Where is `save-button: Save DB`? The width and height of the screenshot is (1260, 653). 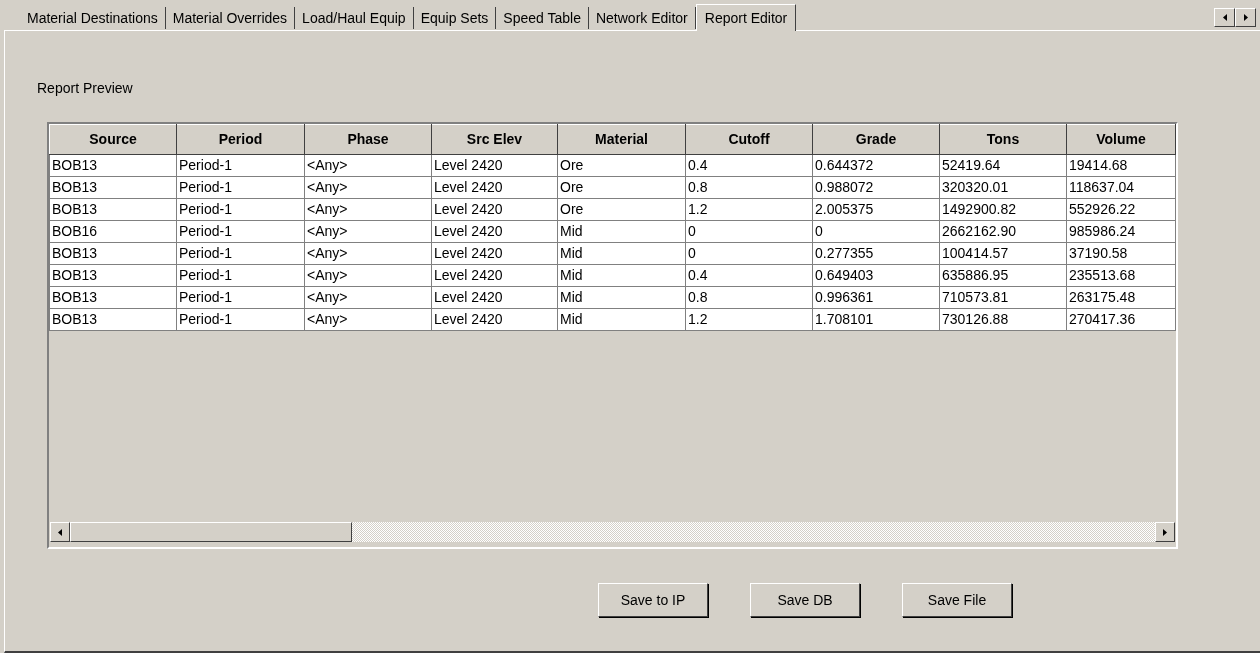
save-button: Save DB is located at coordinates (805, 600).